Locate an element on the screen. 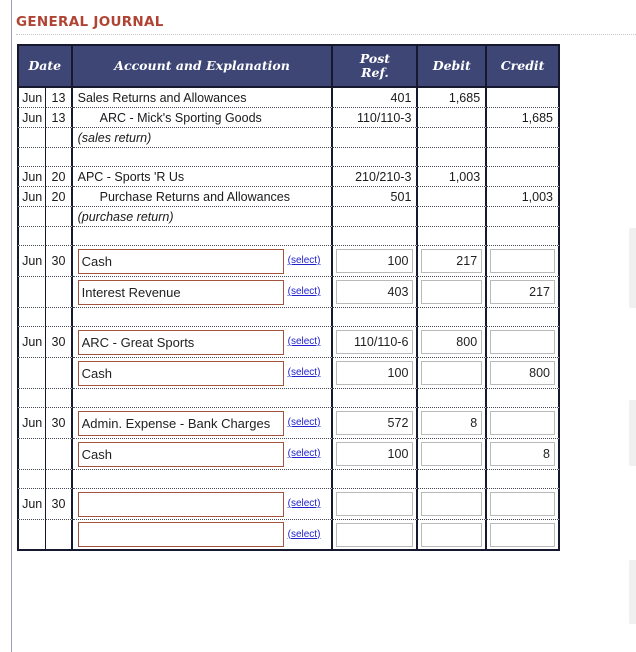  cell-account: ARC - Mick's Sporting Goods is located at coordinates (203, 118).